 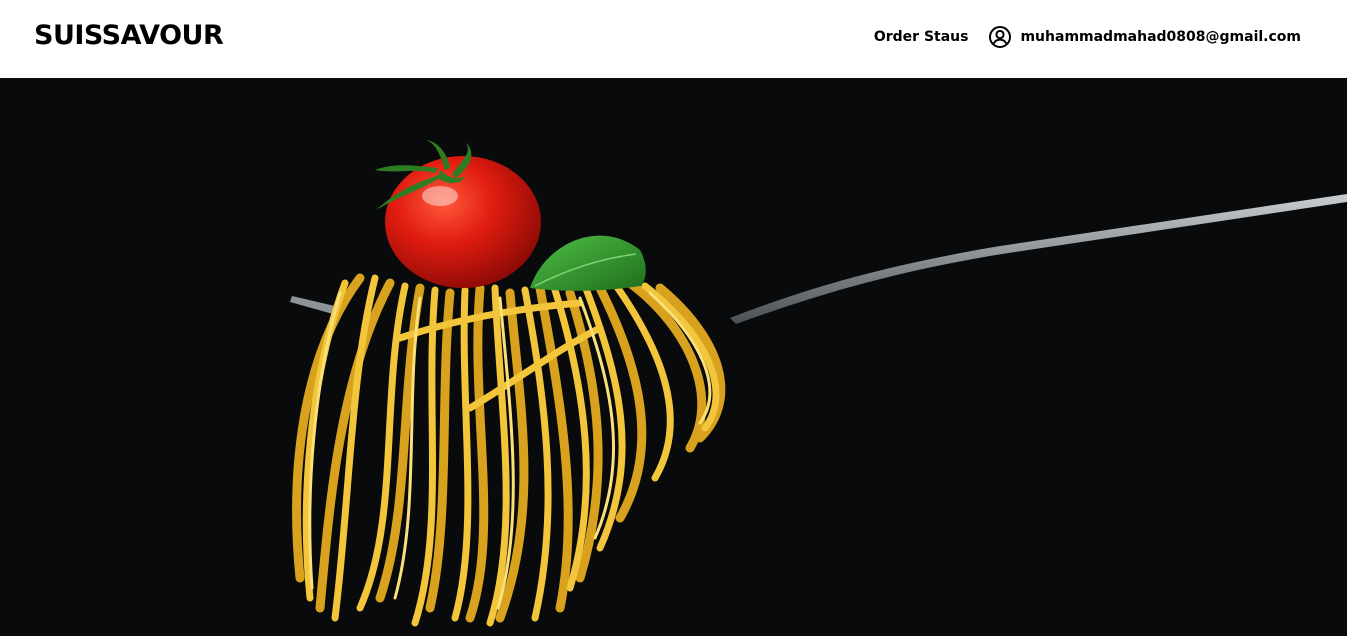 What do you see at coordinates (463, 222) in the screenshot?
I see `cherry-tomato` at bounding box center [463, 222].